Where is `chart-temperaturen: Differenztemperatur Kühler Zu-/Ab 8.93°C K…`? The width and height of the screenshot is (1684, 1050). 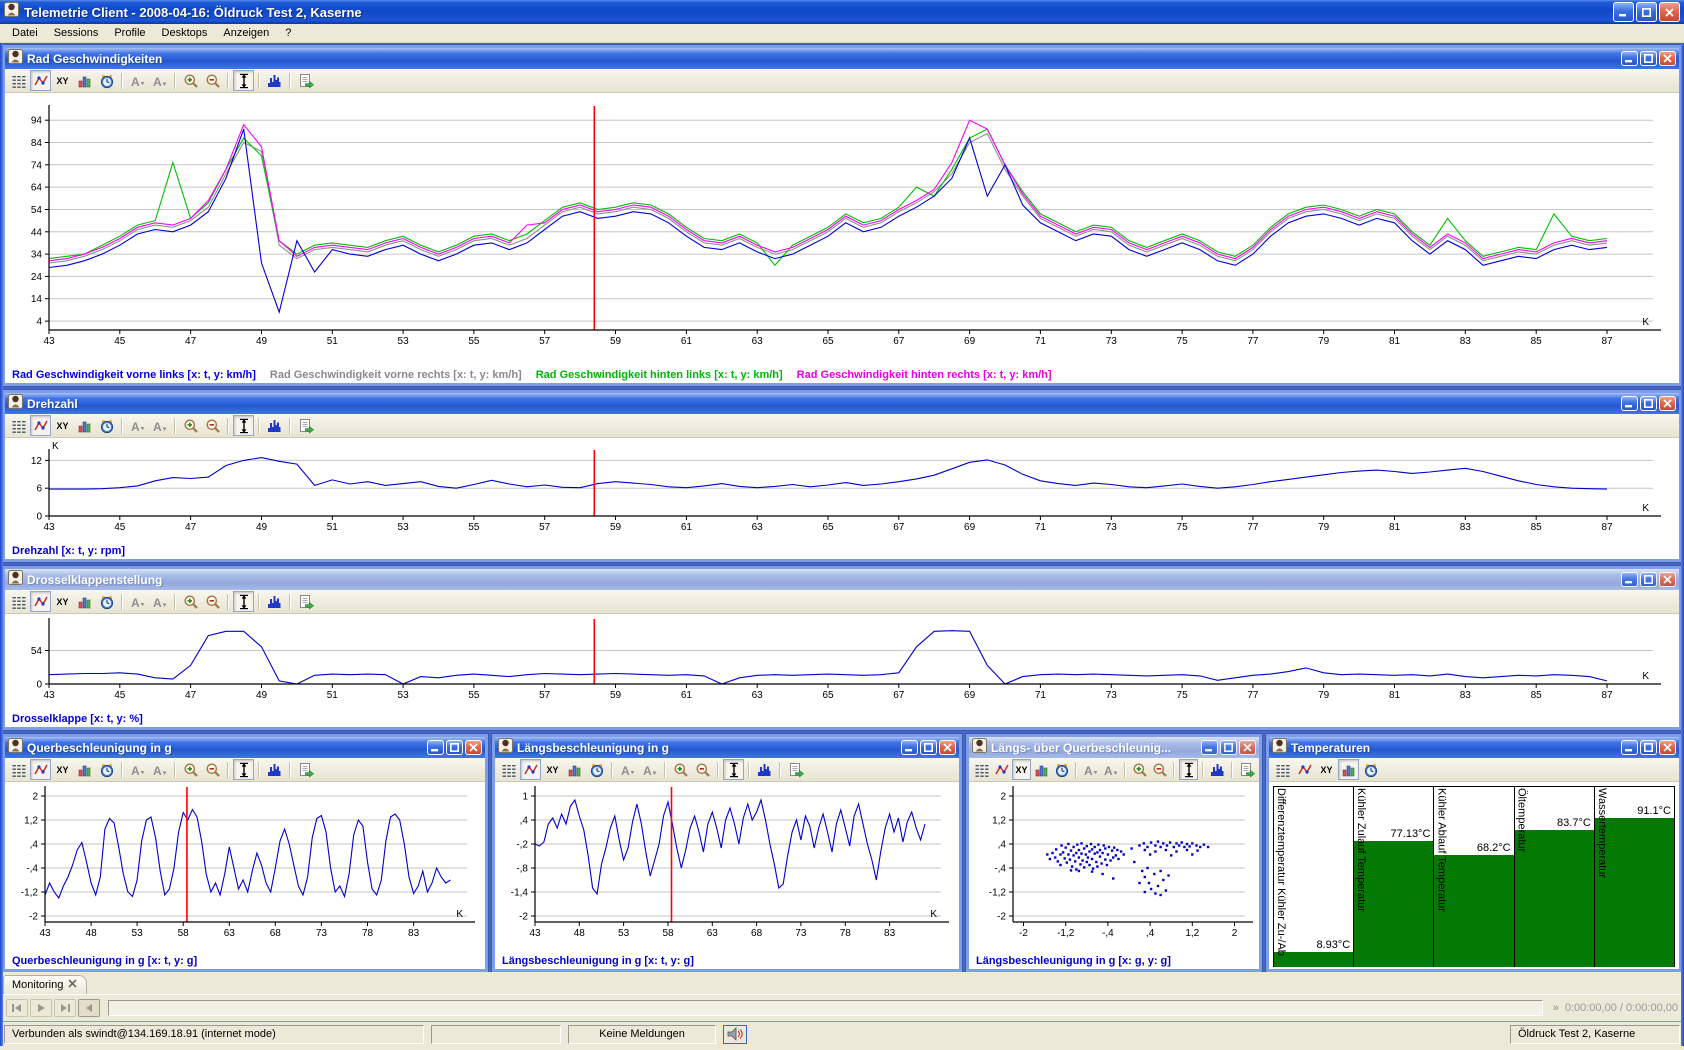 chart-temperaturen: Differenztemperatur Kühler Zu-/Ab 8.93°C K… is located at coordinates (1474, 876).